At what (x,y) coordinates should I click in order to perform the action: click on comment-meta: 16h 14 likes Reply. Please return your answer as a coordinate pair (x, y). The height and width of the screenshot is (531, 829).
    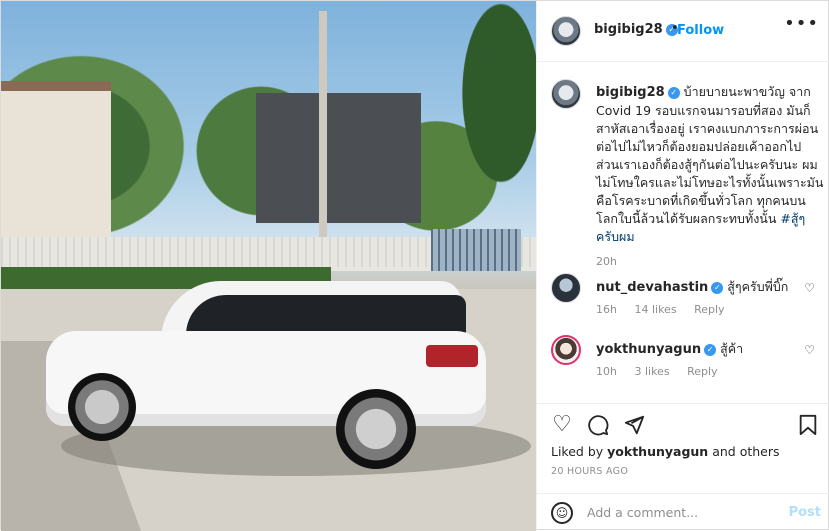
    Looking at the image, I should click on (667, 309).